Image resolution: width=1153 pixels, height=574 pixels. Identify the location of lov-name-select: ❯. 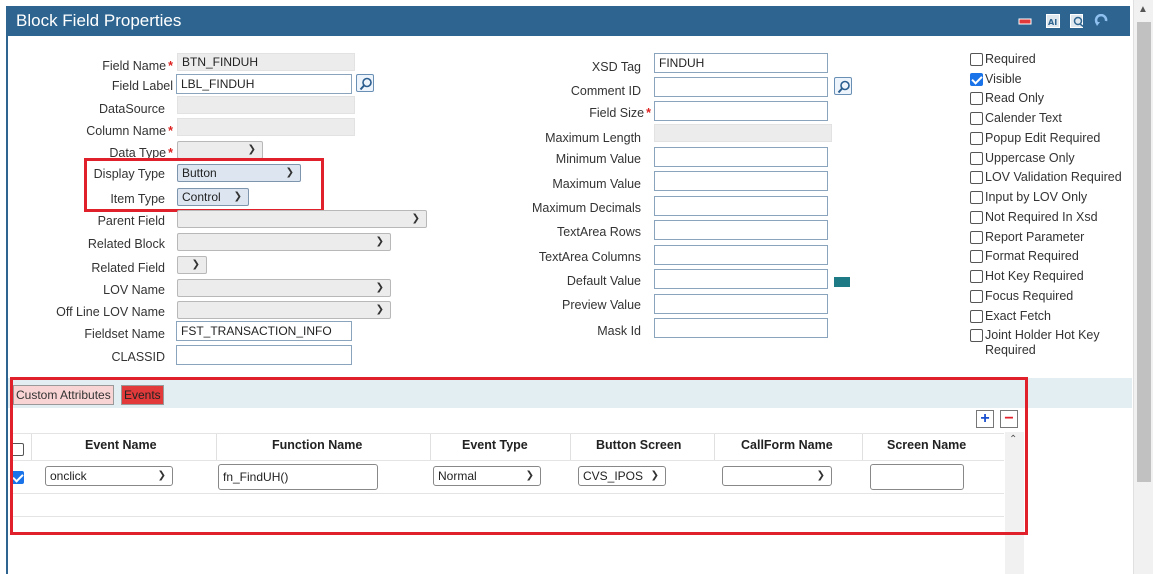
(284, 288).